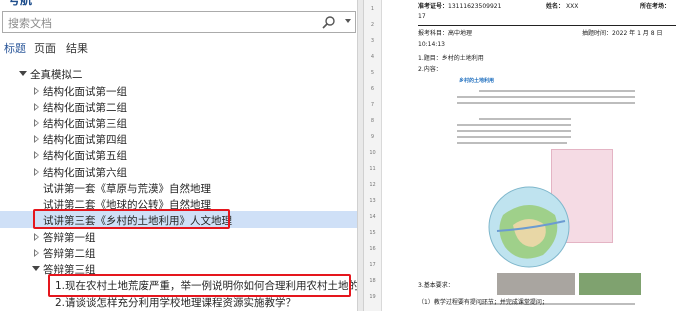 The image size is (693, 311). I want to click on tree-item: 结构化面试第二组, so click(178, 107).